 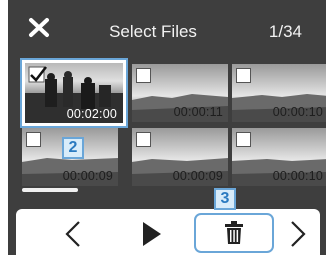 I want to click on callout-badge-2: 2, so click(x=73, y=148).